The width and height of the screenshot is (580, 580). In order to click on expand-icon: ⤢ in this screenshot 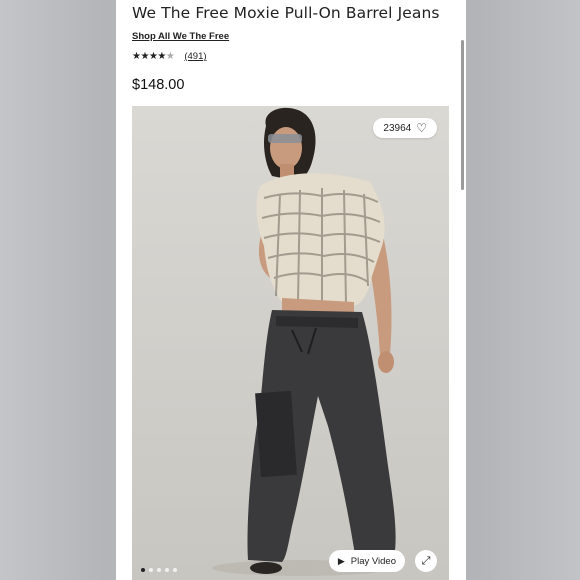, I will do `click(426, 560)`.